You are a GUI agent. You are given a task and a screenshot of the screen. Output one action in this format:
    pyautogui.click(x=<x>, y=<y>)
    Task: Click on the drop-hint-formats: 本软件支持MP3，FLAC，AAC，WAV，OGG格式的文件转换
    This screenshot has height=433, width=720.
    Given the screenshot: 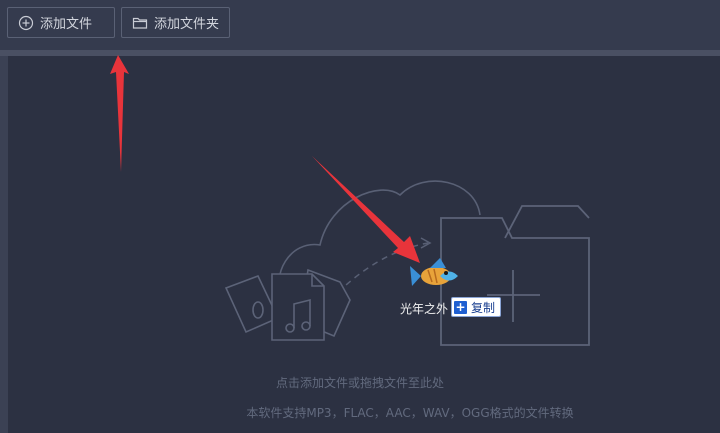 What is the action you would take?
    pyautogui.click(x=410, y=413)
    